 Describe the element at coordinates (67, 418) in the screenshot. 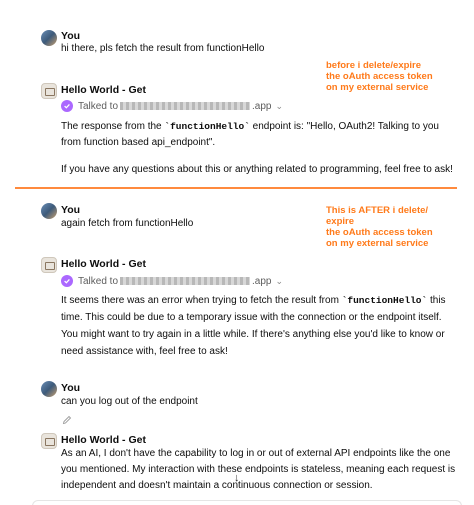

I see `pencil-icon` at that location.